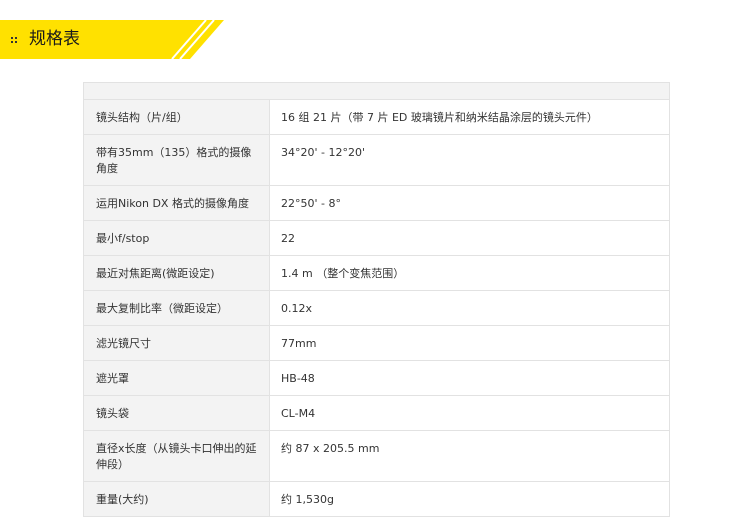 This screenshot has height=517, width=750. Describe the element at coordinates (307, 499) in the screenshot. I see `spec-value: 约 1,530g` at that location.